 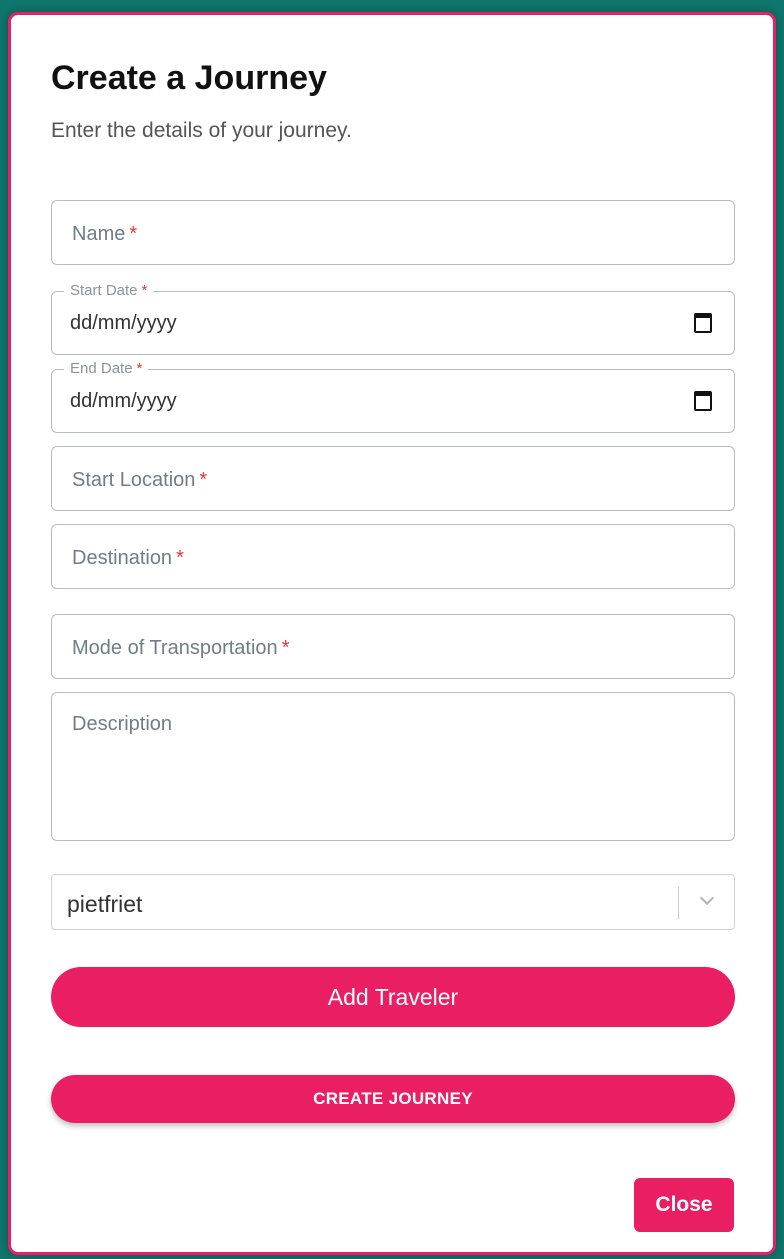 I want to click on end-date-input: End Date * dd/mm/yyyy, so click(x=393, y=396).